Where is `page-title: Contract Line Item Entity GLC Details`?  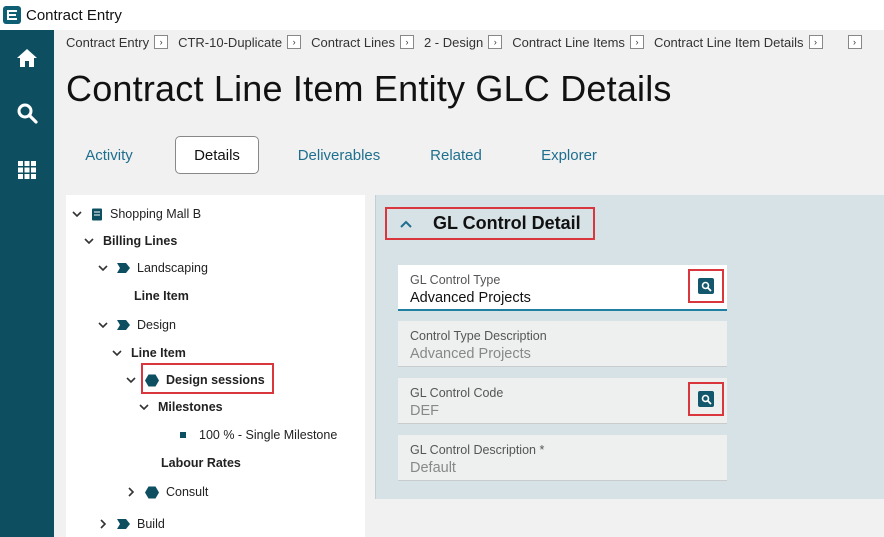 page-title: Contract Line Item Entity GLC Details is located at coordinates (369, 88).